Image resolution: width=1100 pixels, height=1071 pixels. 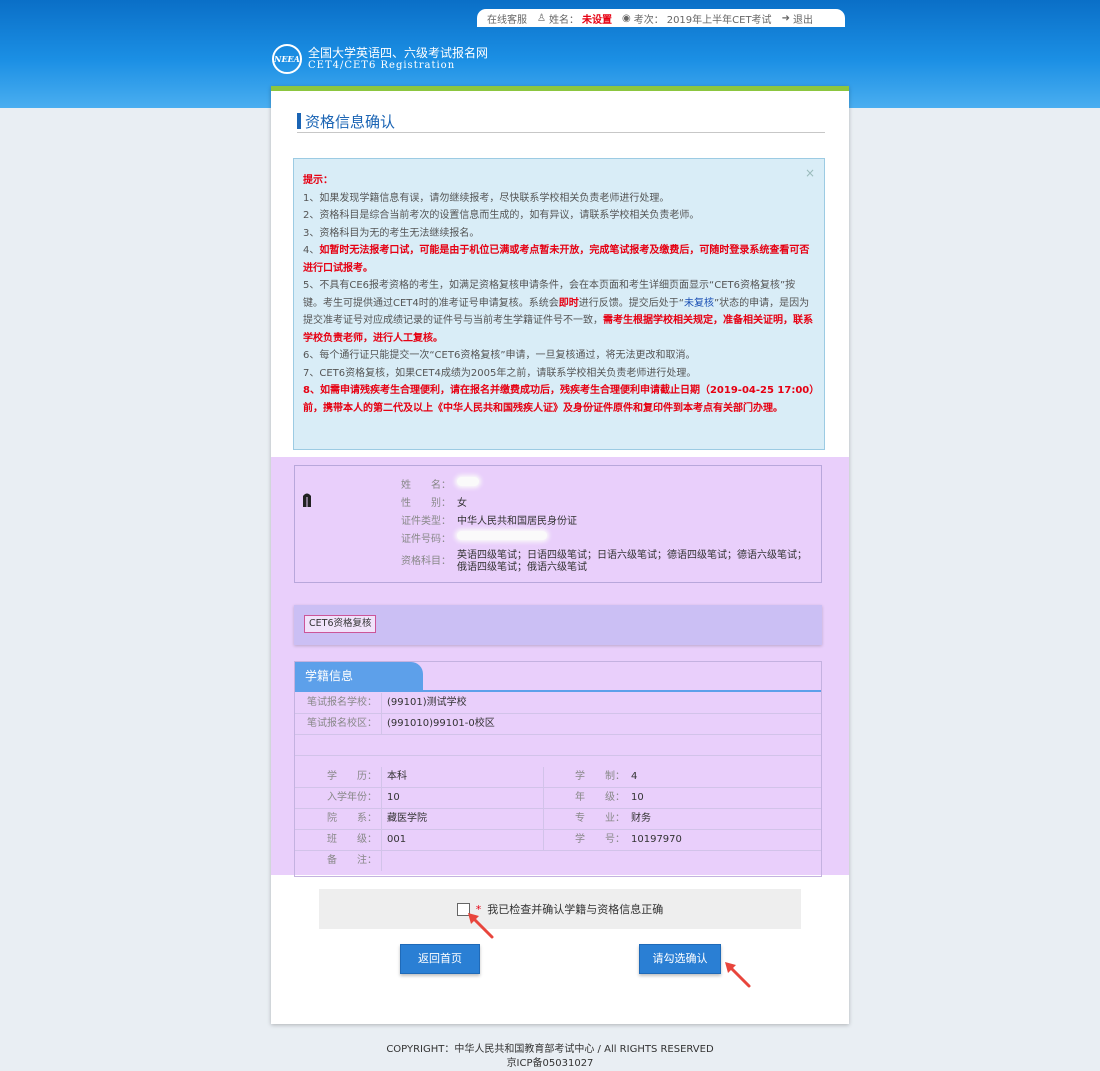 What do you see at coordinates (299, 121) in the screenshot?
I see `title-bar-decoration` at bounding box center [299, 121].